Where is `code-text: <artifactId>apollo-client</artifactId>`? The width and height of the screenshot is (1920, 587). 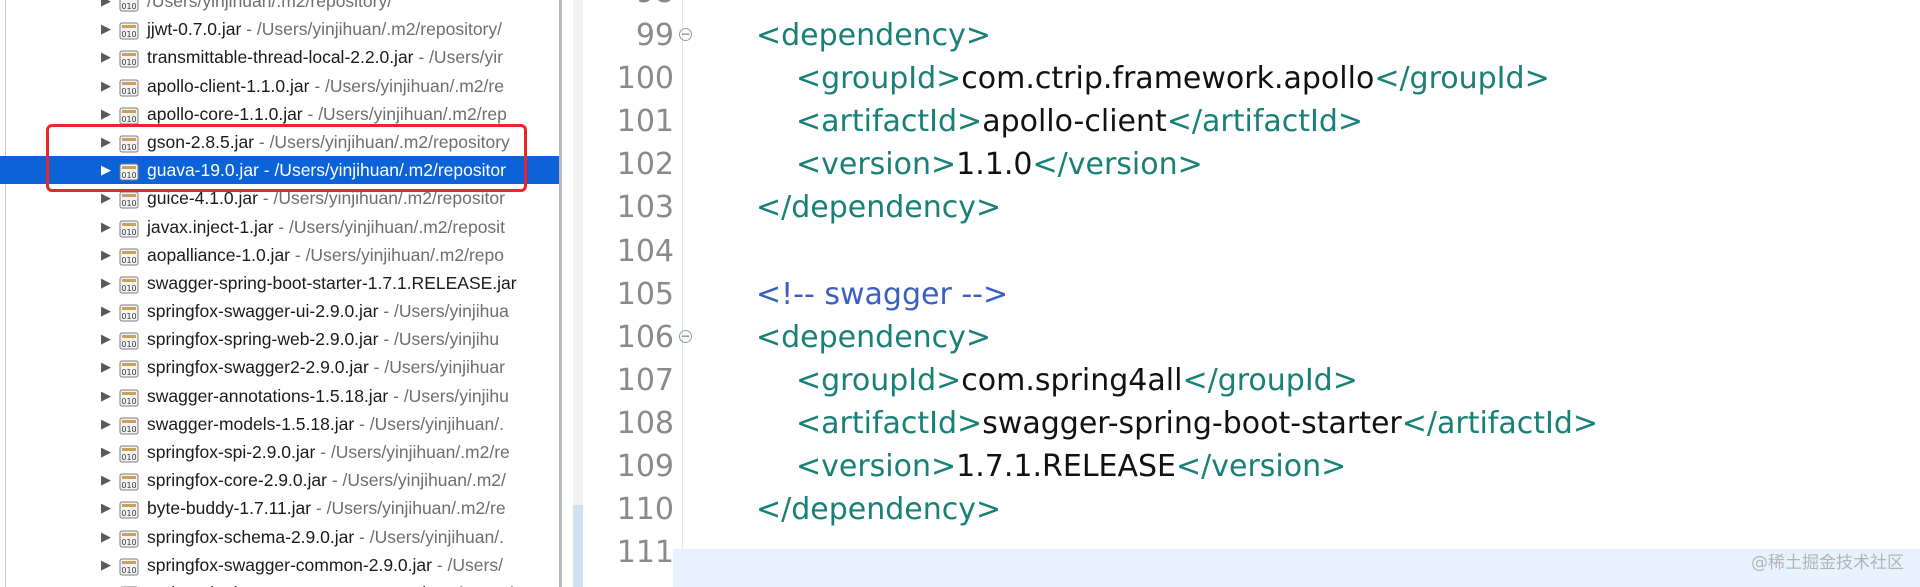 code-text: <artifactId>apollo-client</artifactId> is located at coordinates (1079, 121).